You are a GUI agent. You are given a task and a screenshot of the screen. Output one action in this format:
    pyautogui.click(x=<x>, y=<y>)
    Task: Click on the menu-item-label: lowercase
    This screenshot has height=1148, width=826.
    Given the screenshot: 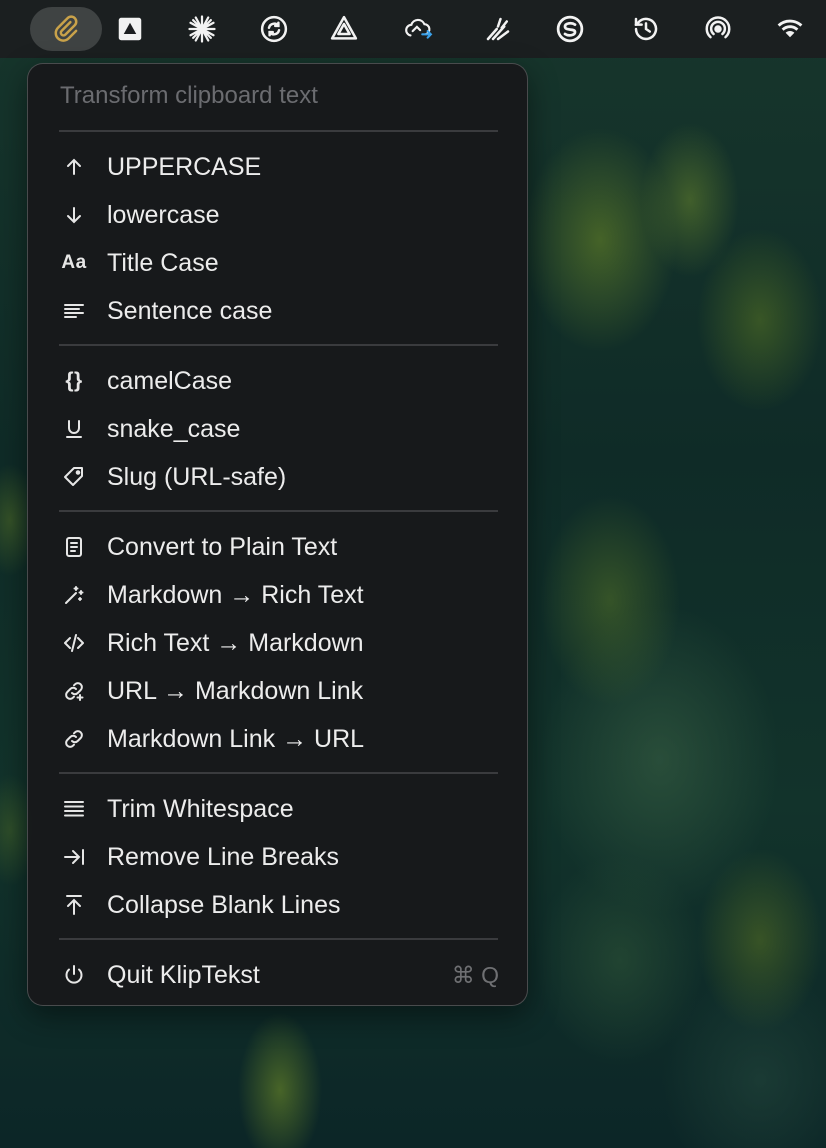 What is the action you would take?
    pyautogui.click(x=163, y=214)
    